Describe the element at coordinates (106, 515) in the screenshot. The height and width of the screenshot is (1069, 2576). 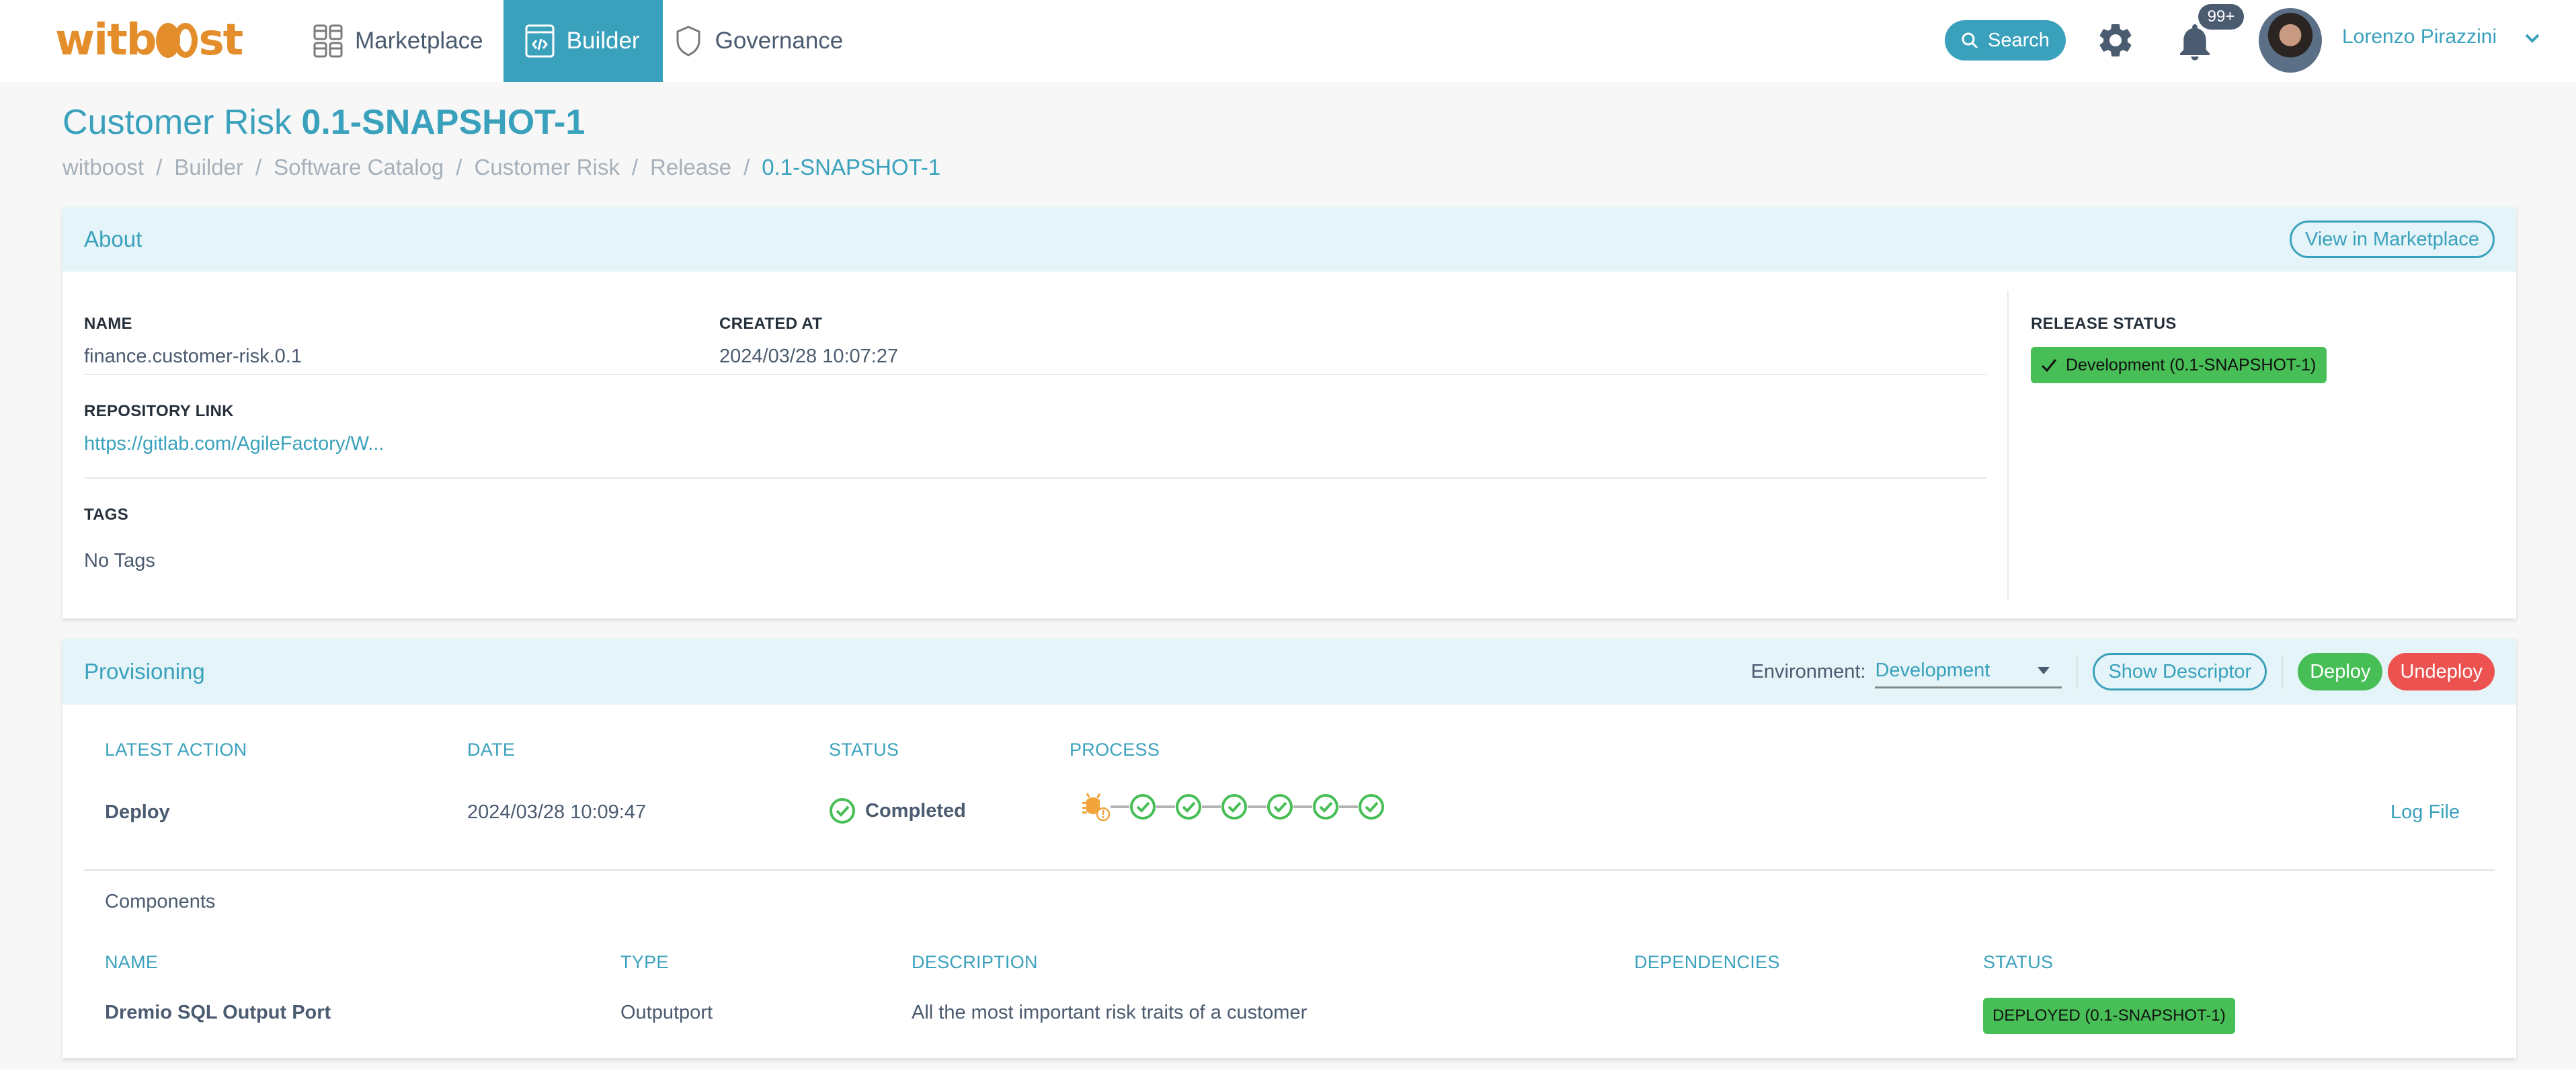
I see `tags-label: TAGS` at that location.